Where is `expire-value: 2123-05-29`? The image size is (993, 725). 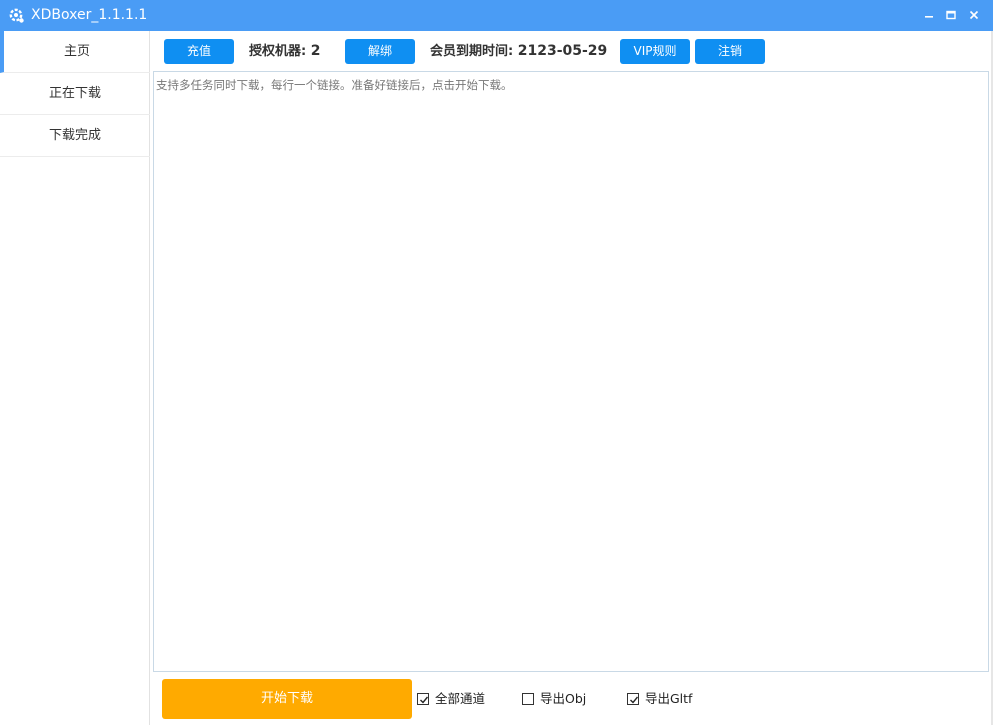
expire-value: 2123-05-29 is located at coordinates (562, 51).